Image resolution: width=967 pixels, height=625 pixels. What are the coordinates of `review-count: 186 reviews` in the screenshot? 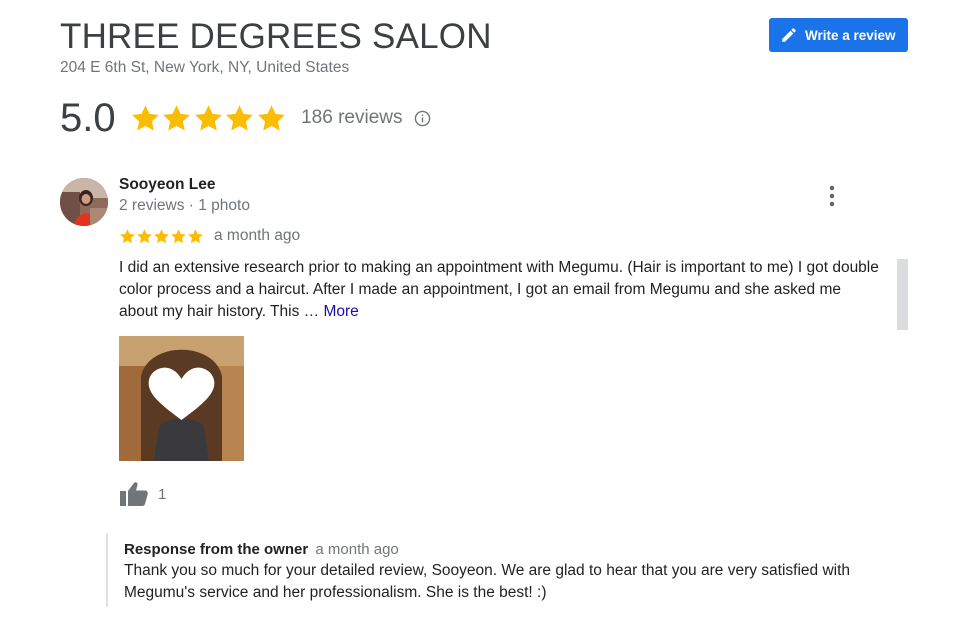 It's located at (351, 118).